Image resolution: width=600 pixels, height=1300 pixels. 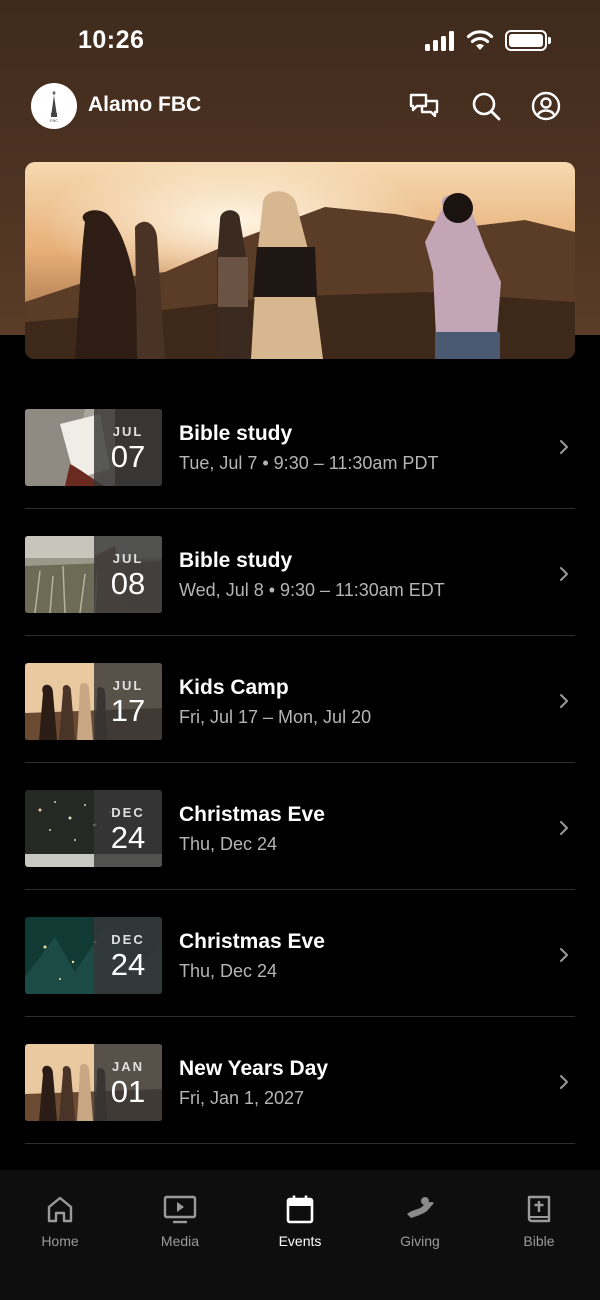 I want to click on tab-bar: Home Media Events Giving Bible, so click(x=300, y=1235).